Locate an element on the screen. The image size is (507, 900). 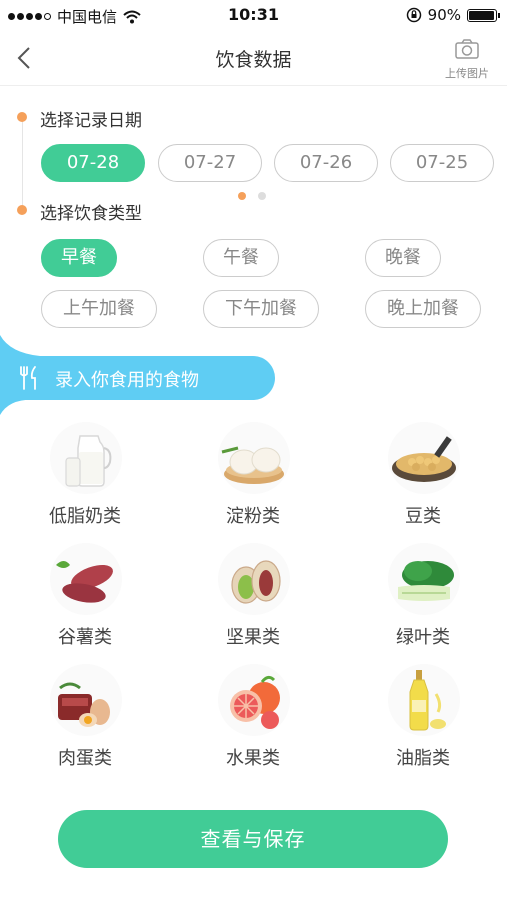
food-item-starch: 淀粉类 is located at coordinates (253, 477).